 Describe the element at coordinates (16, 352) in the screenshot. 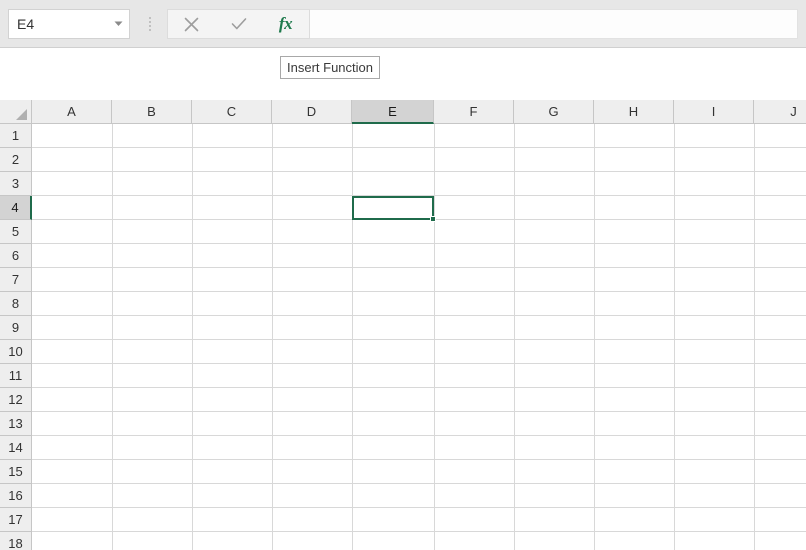

I see `row-header-10: 10` at that location.